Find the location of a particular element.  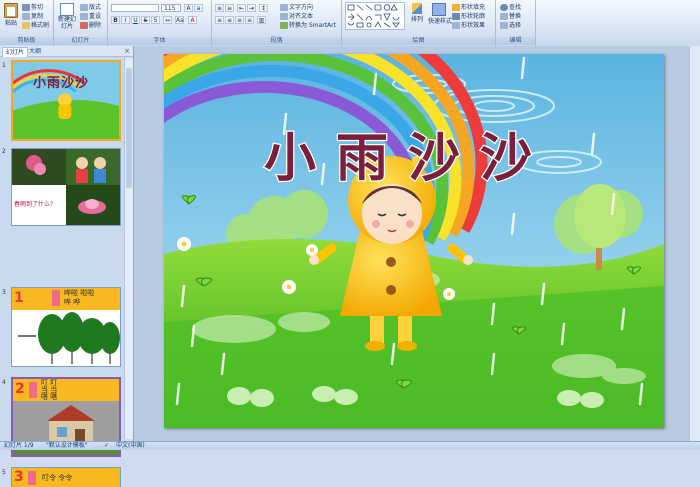

slide-thumbnail-3: 1 哗啦 啦啦 哗 哗 is located at coordinates (66, 327).